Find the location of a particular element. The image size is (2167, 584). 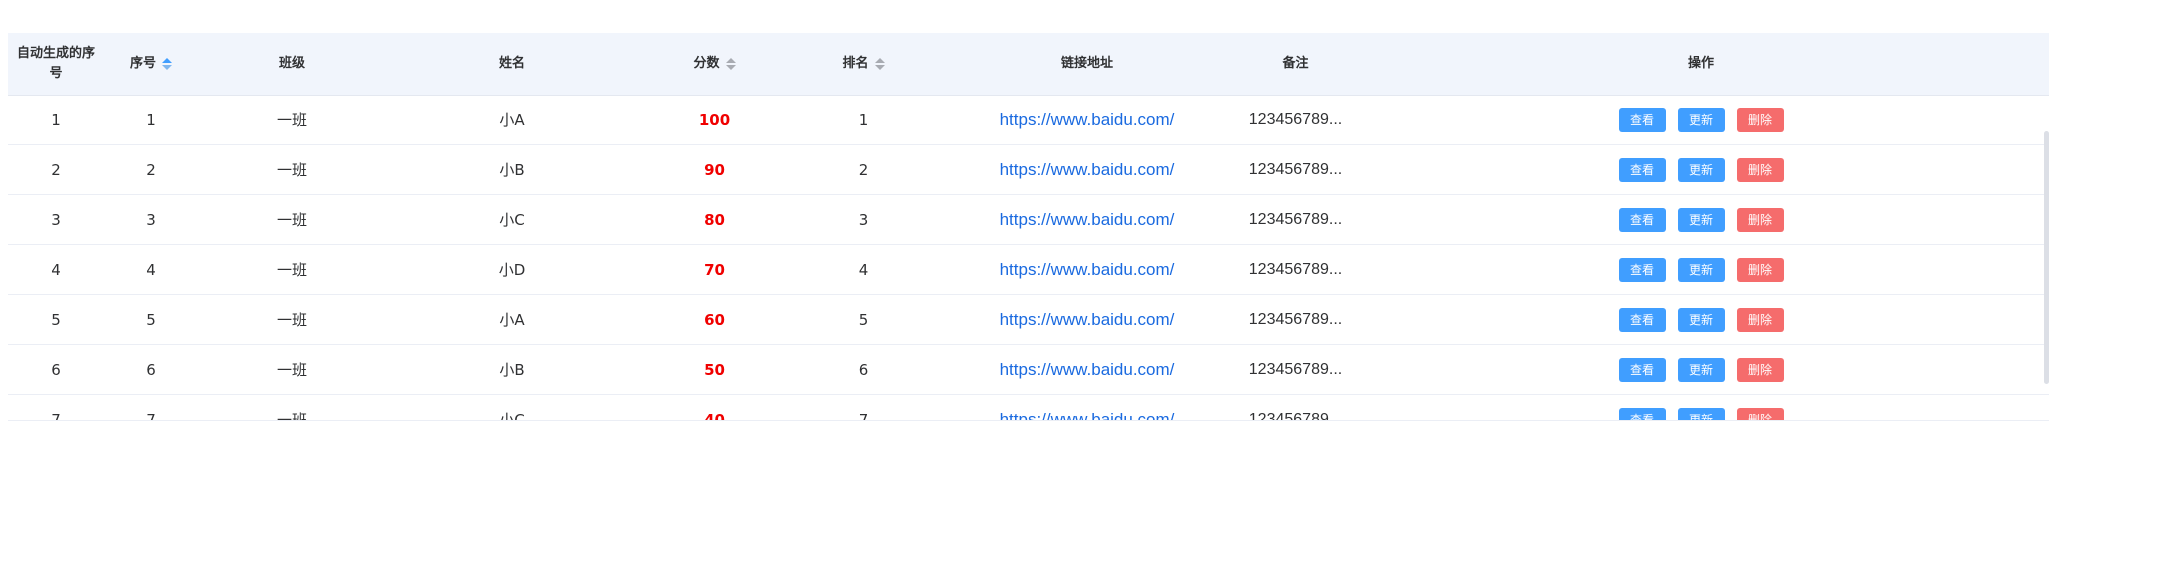

column-header-link: 链接地址 is located at coordinates (1087, 64).